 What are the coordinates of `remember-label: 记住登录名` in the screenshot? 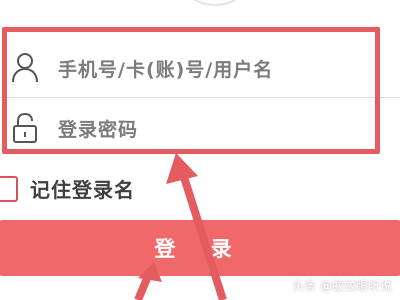 It's located at (82, 188).